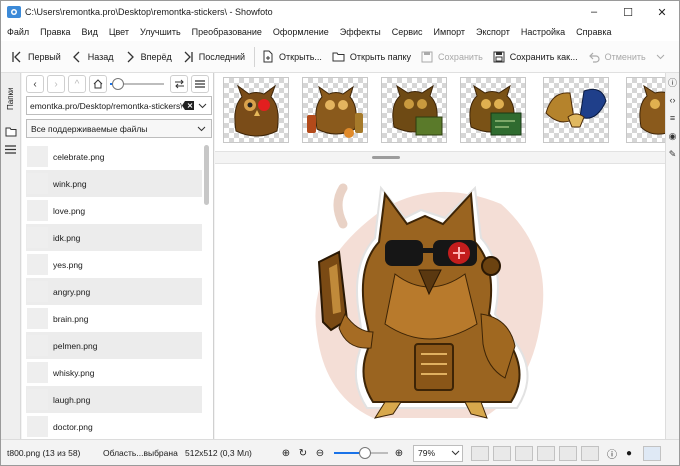  Describe the element at coordinates (672, 136) in the screenshot. I see `color-tool-icon: ◉` at that location.